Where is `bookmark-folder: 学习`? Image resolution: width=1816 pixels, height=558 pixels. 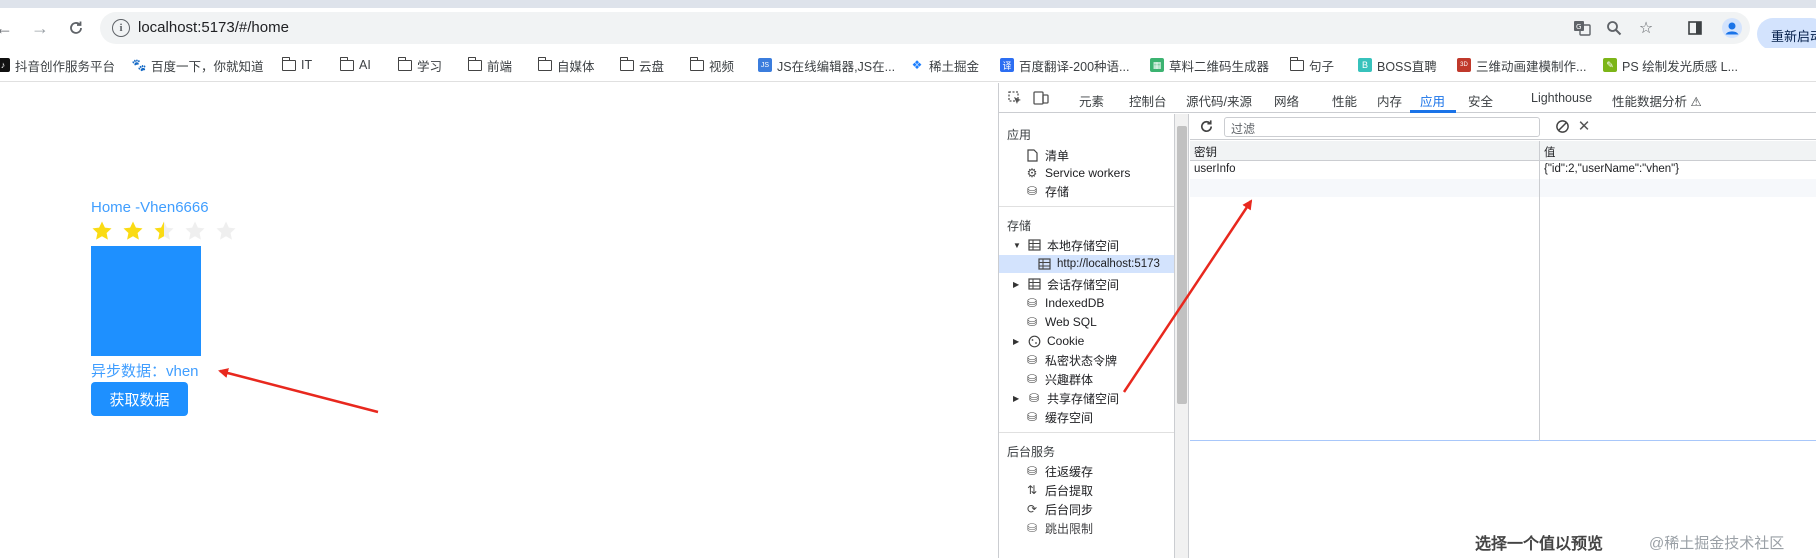
bookmark-folder: 学习 is located at coordinates (419, 65).